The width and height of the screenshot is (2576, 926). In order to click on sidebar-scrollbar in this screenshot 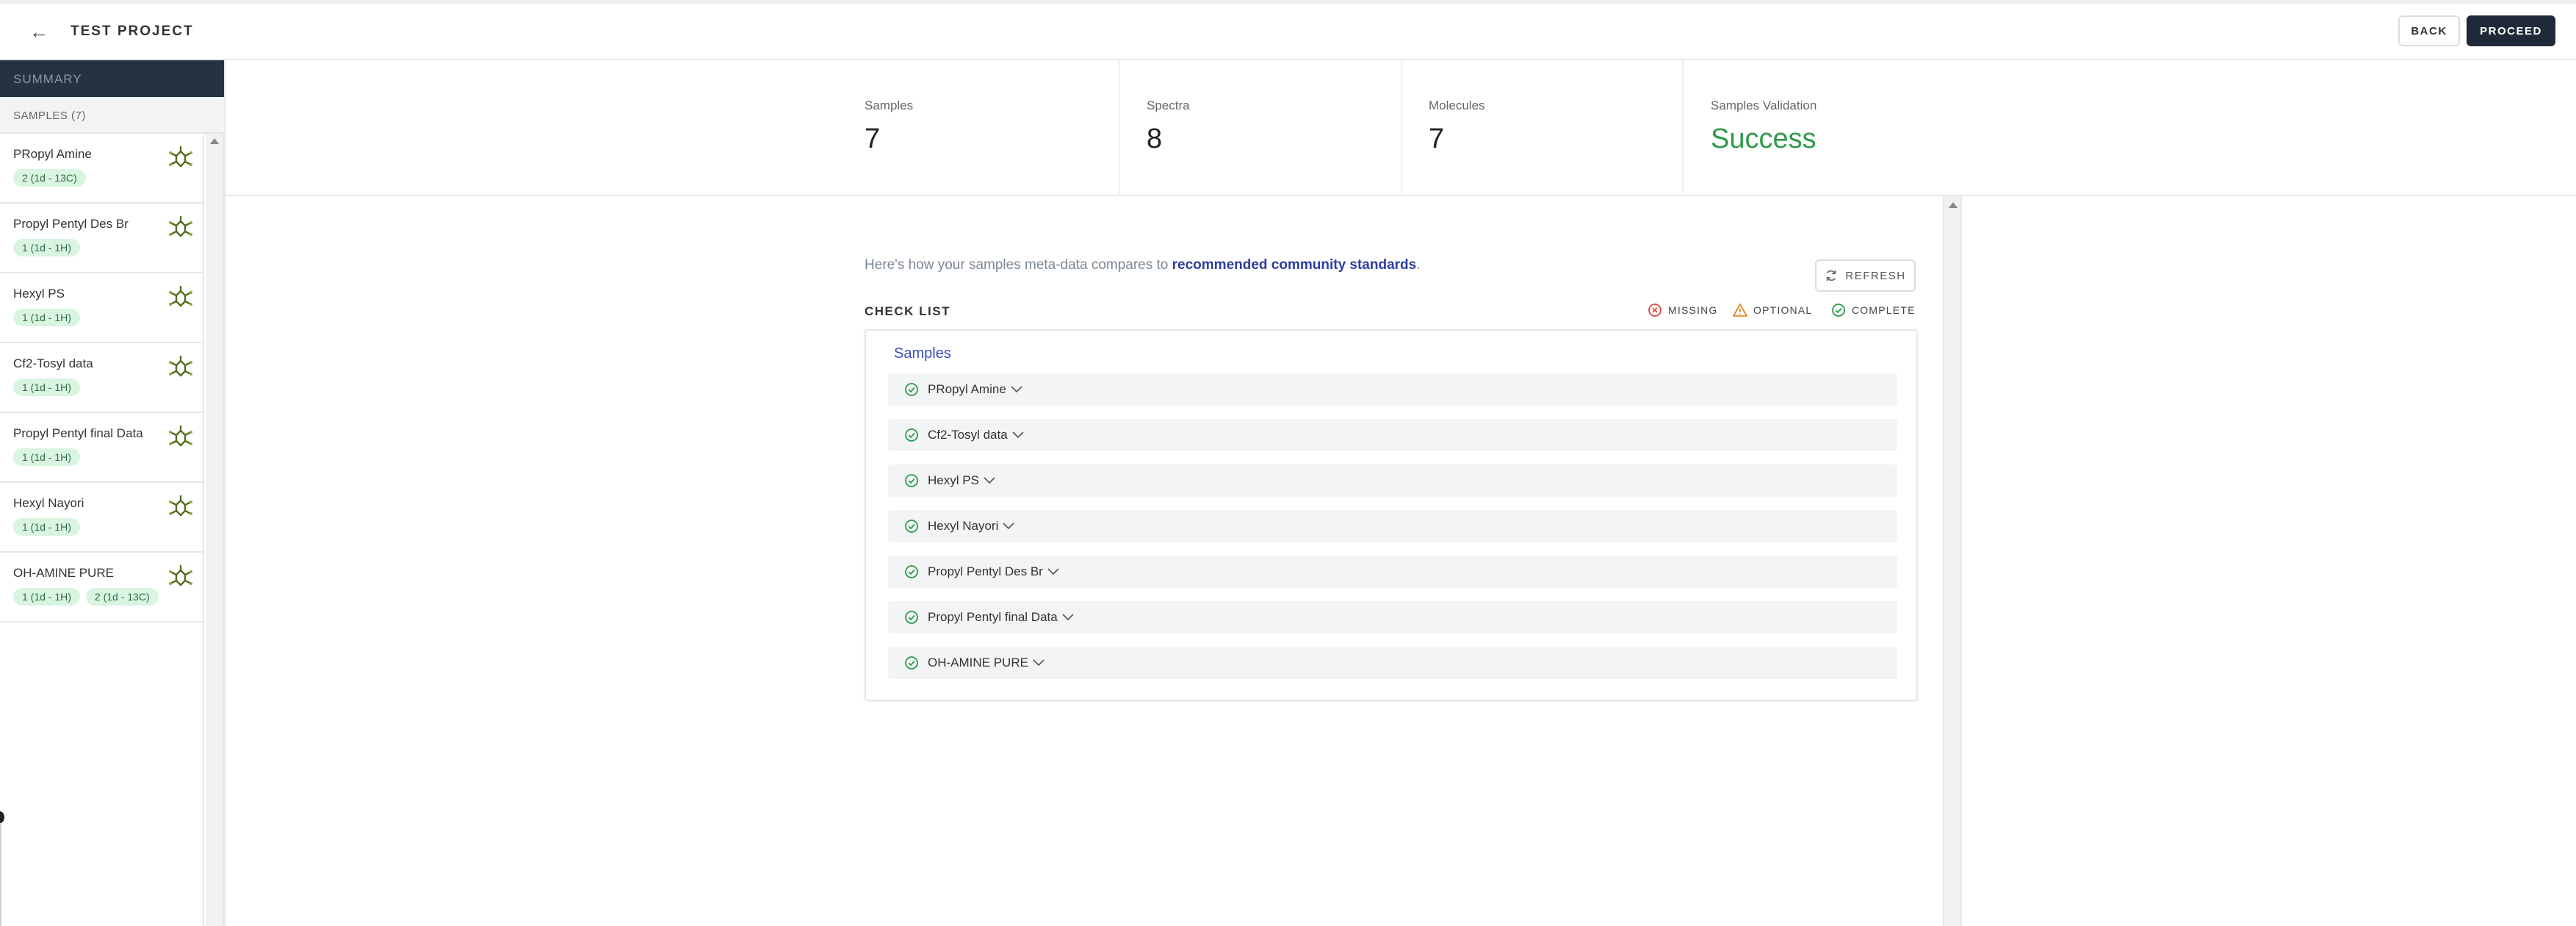, I will do `click(215, 530)`.